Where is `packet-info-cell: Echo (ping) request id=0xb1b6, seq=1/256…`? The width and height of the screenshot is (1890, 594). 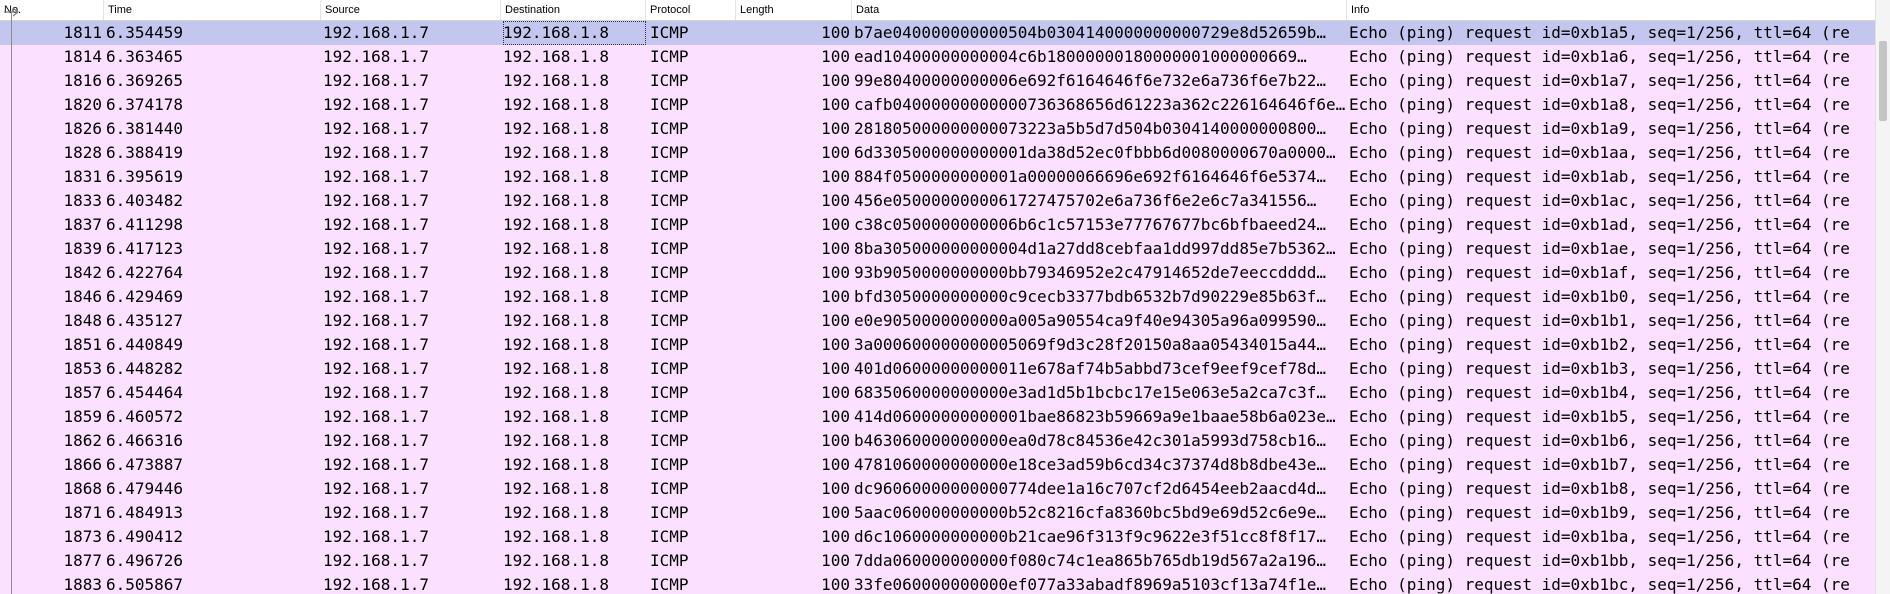 packet-info-cell: Echo (ping) request id=0xb1b6, seq=1/256… is located at coordinates (1599, 440).